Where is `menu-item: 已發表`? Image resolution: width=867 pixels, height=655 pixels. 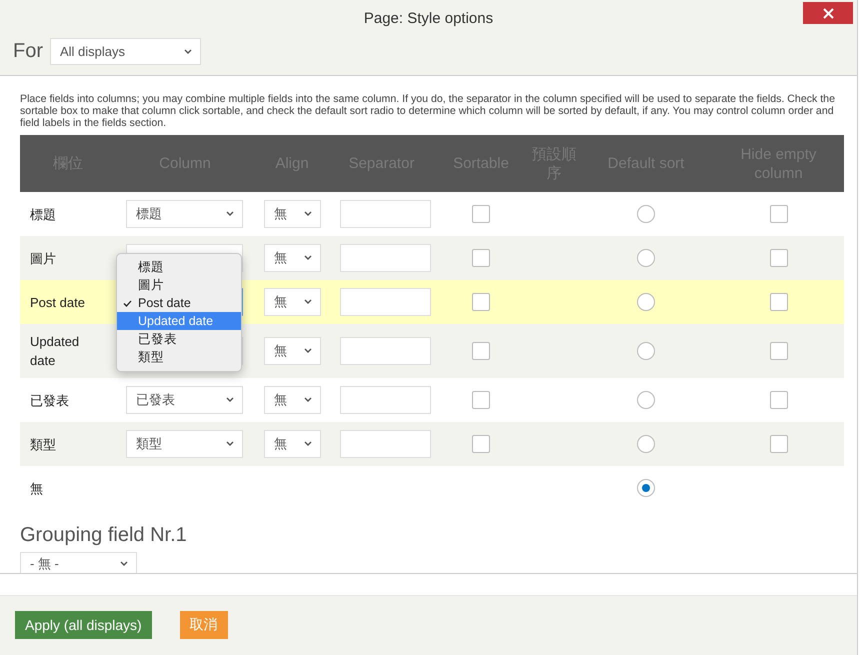 menu-item: 已發表 is located at coordinates (179, 339).